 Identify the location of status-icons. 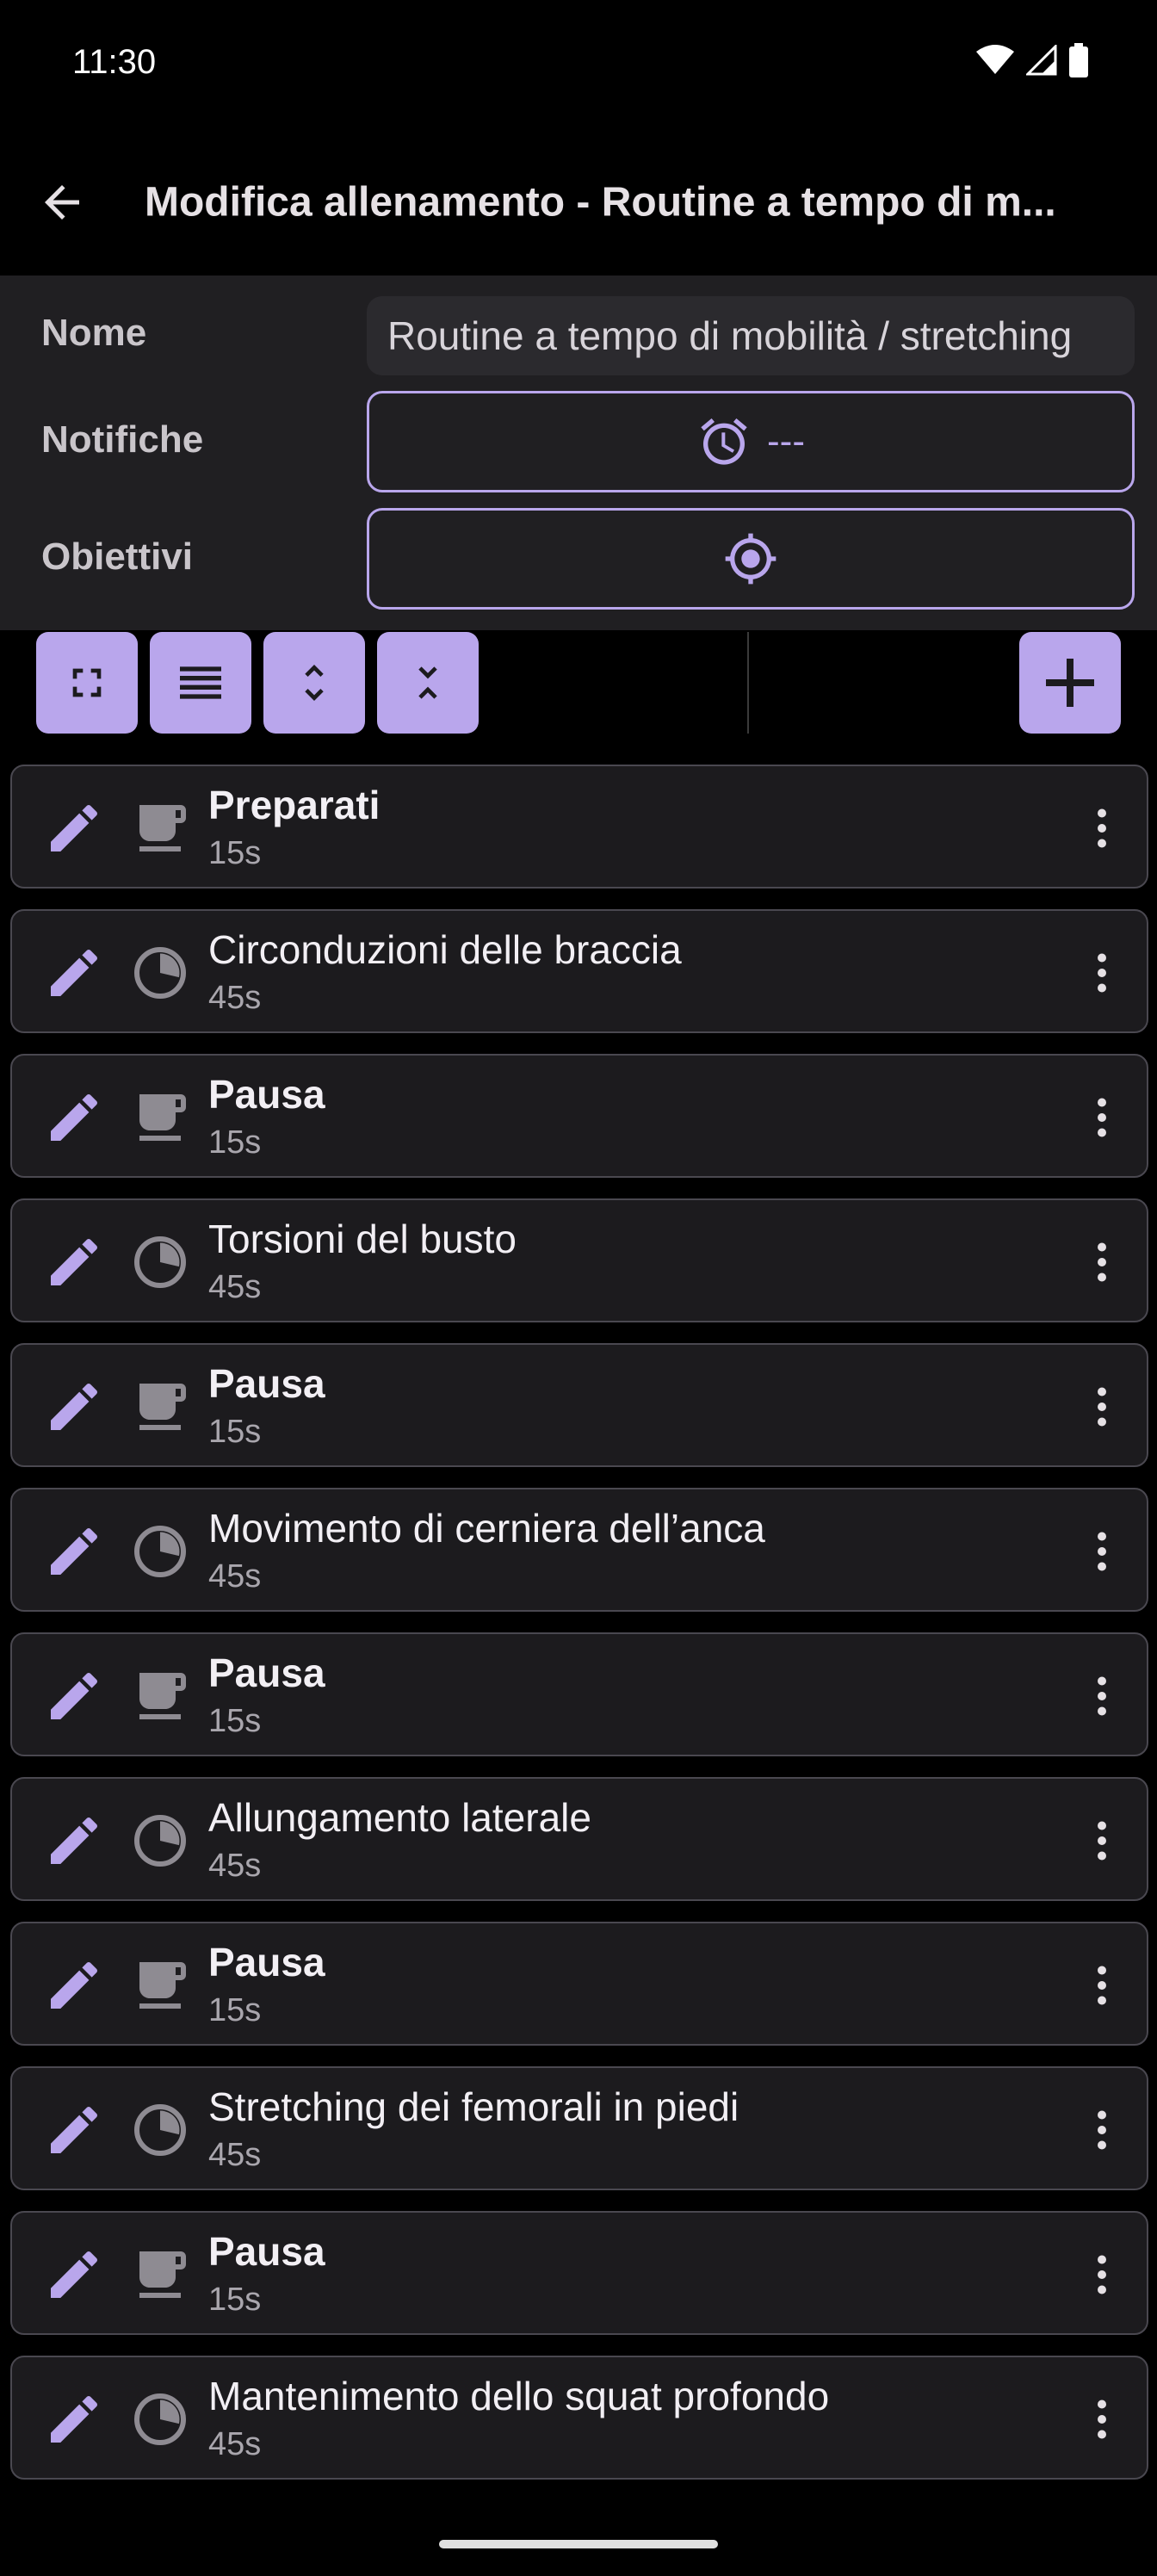
(1032, 60).